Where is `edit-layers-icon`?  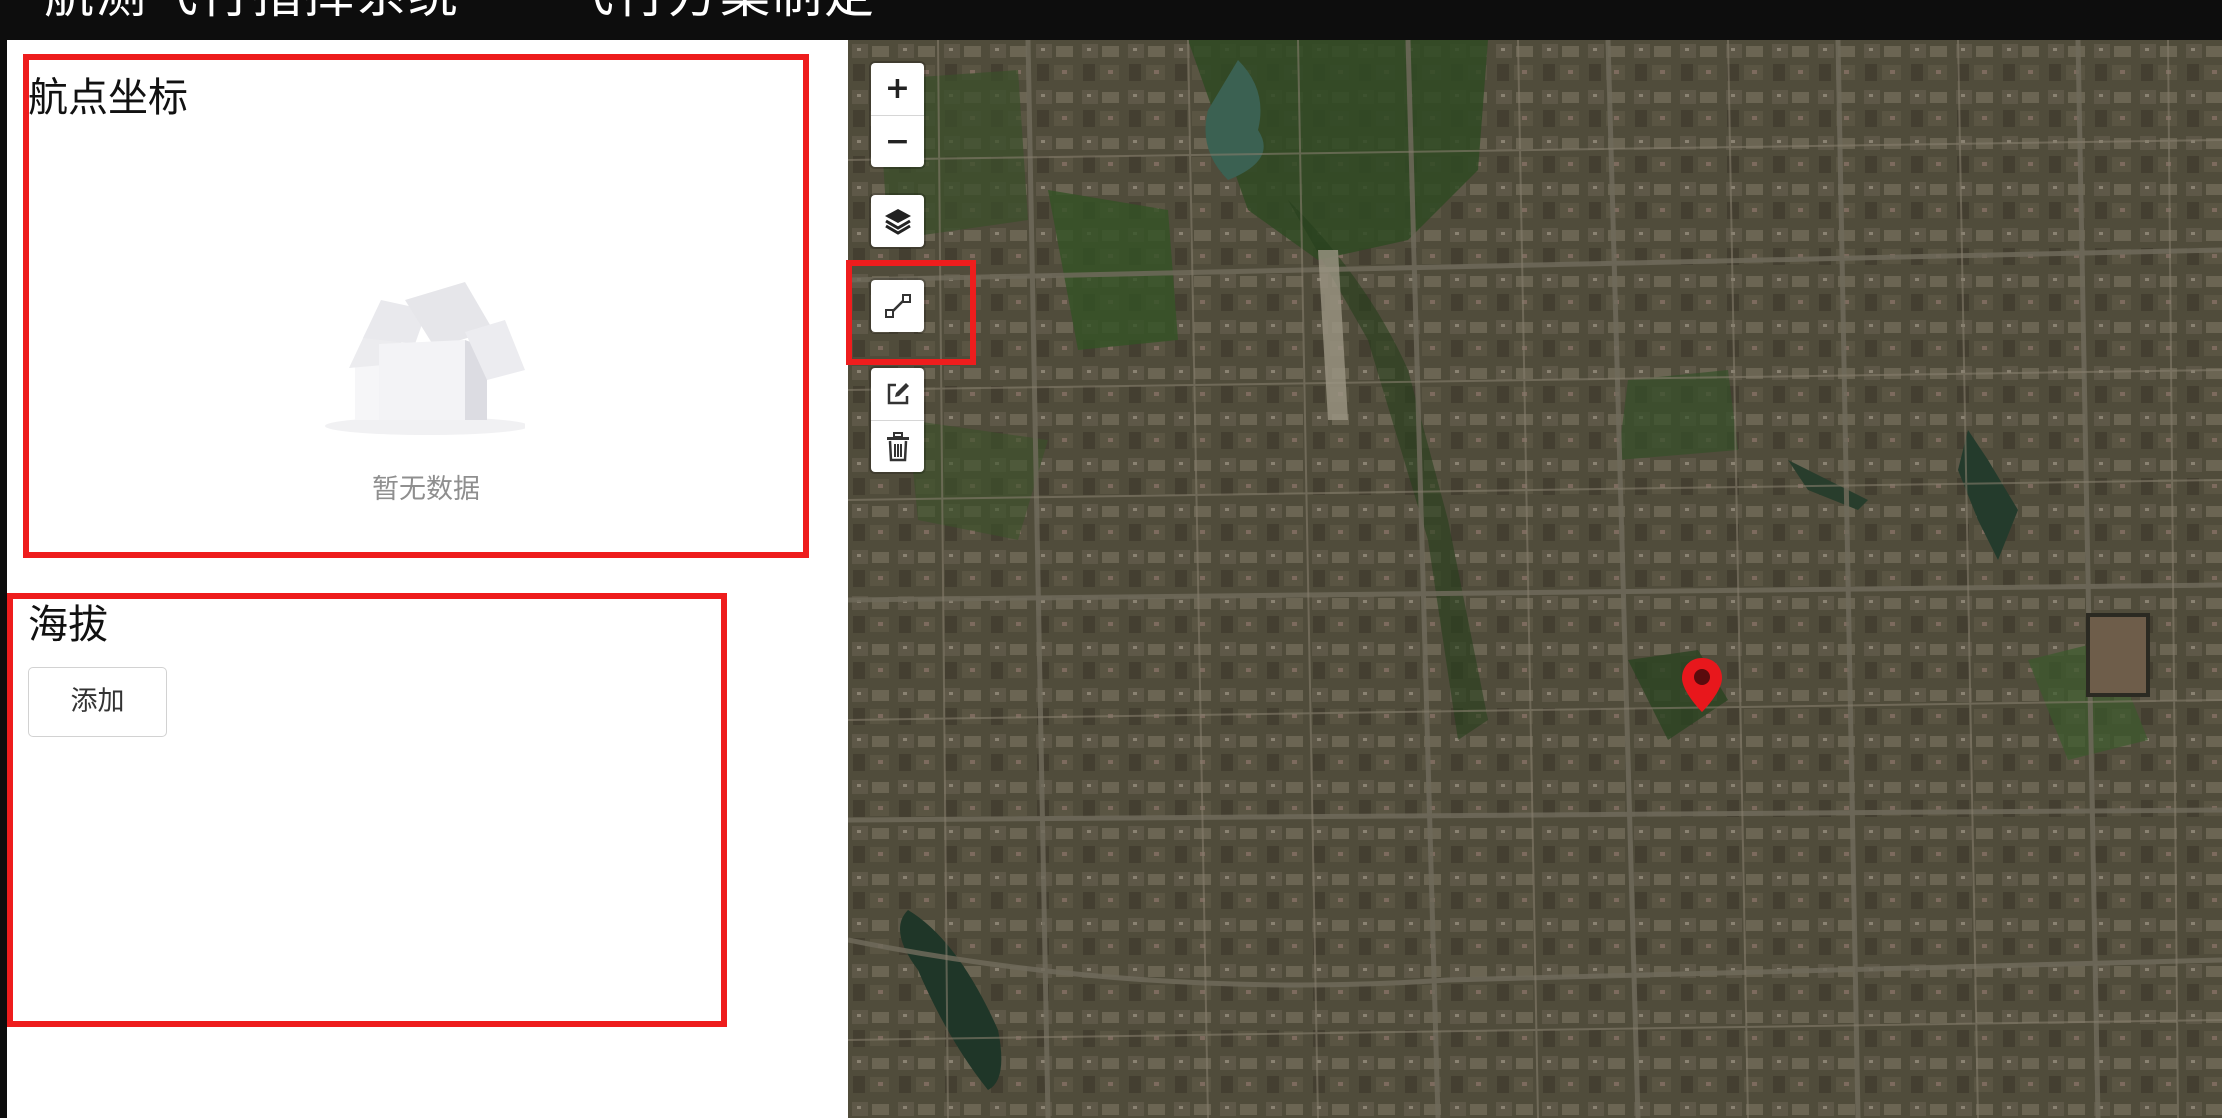
edit-layers-icon is located at coordinates (898, 394).